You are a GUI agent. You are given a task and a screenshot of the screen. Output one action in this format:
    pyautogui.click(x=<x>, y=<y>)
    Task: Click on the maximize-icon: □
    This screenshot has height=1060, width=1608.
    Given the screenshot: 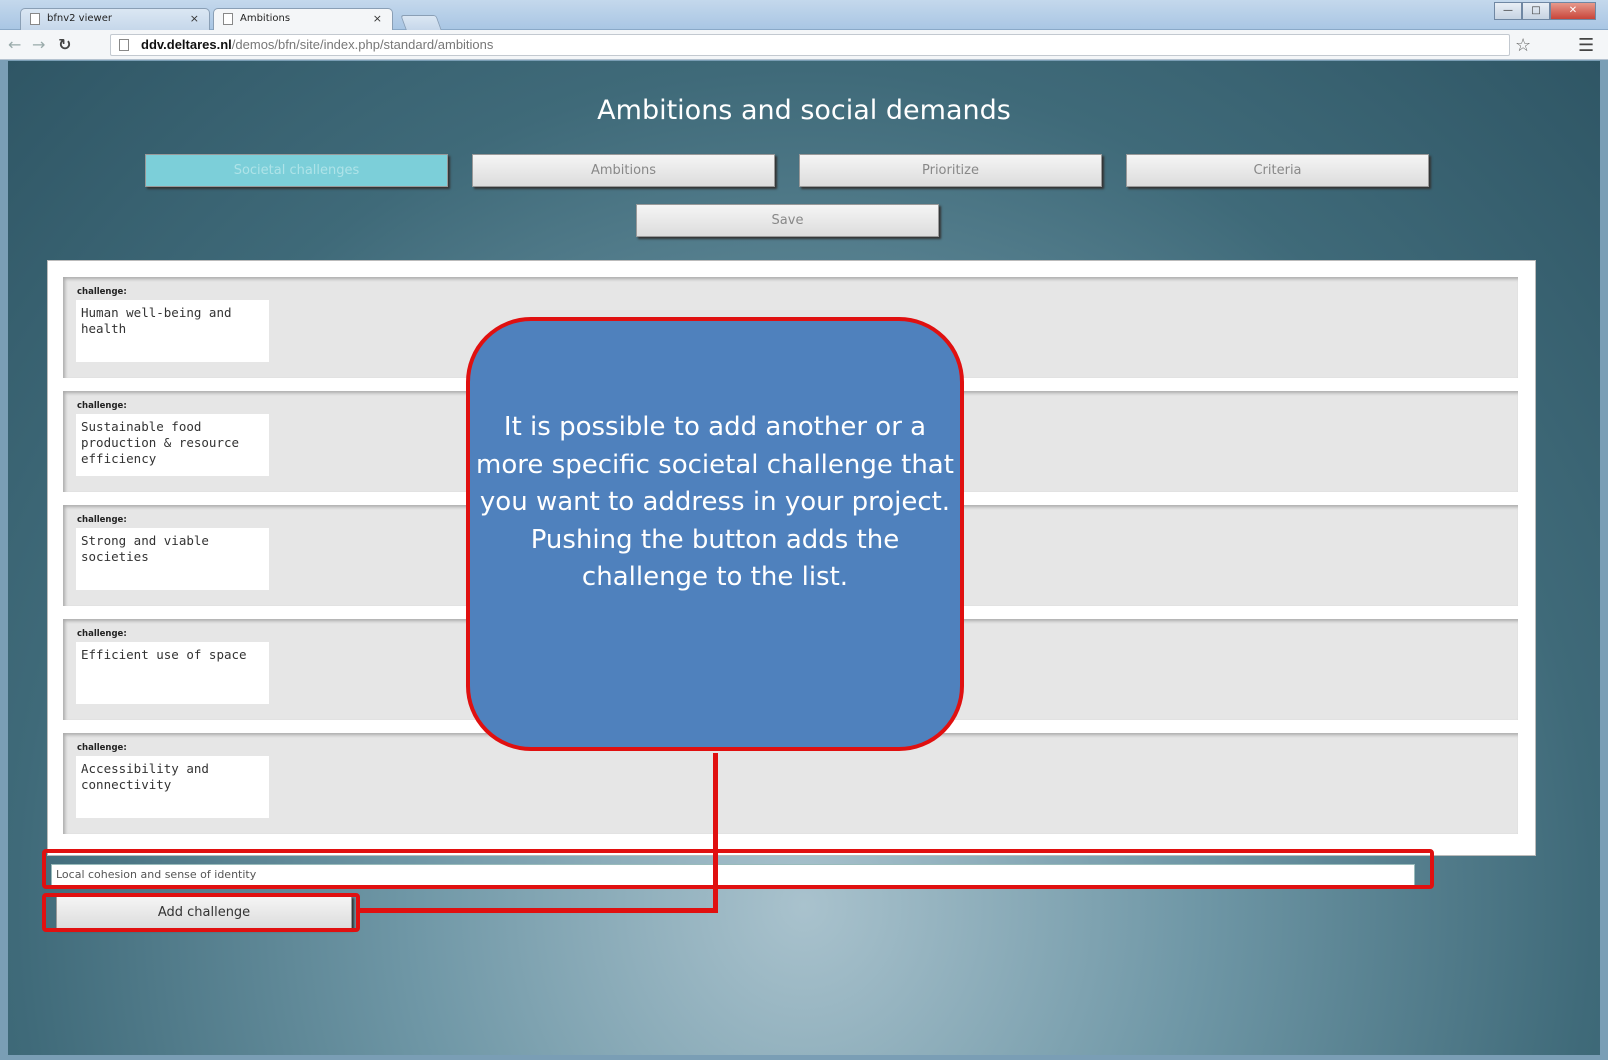 What is the action you would take?
    pyautogui.click(x=1536, y=11)
    